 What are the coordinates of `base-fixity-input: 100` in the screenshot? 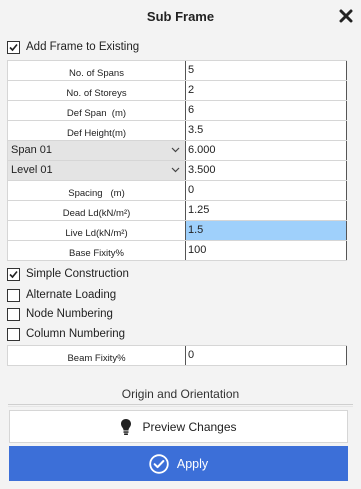 It's located at (266, 250).